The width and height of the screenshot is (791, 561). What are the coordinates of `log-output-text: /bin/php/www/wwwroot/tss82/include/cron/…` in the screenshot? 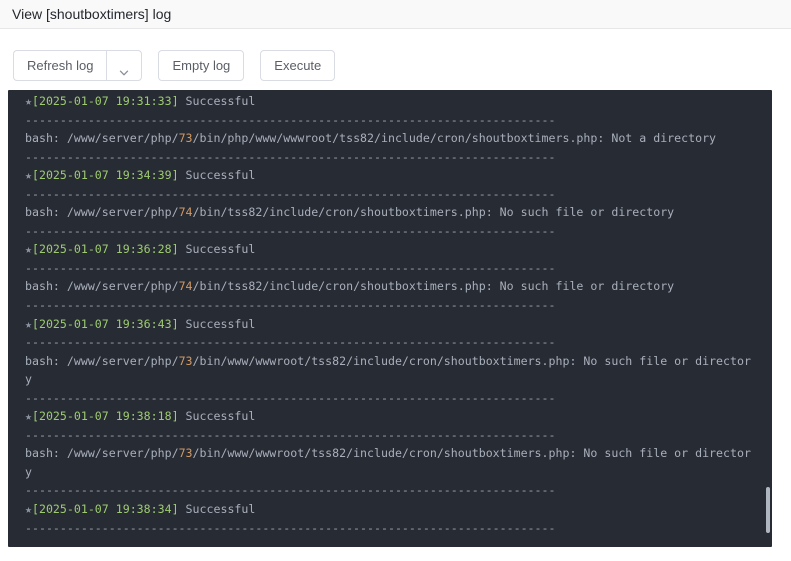 It's located at (454, 138).